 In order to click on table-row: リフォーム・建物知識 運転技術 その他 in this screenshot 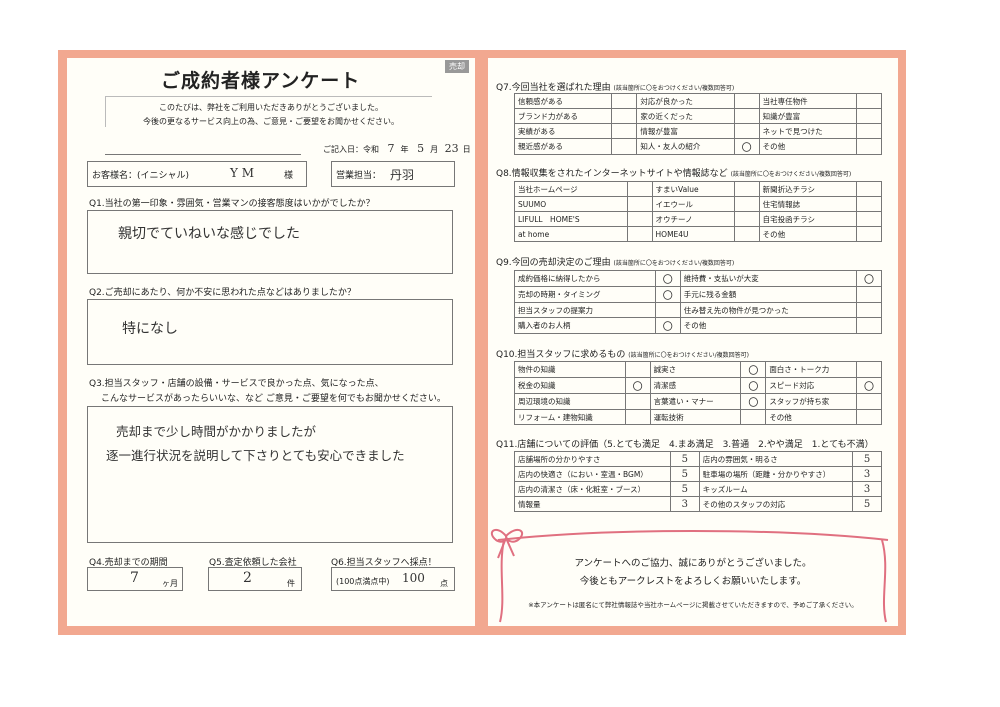, I will do `click(698, 417)`.